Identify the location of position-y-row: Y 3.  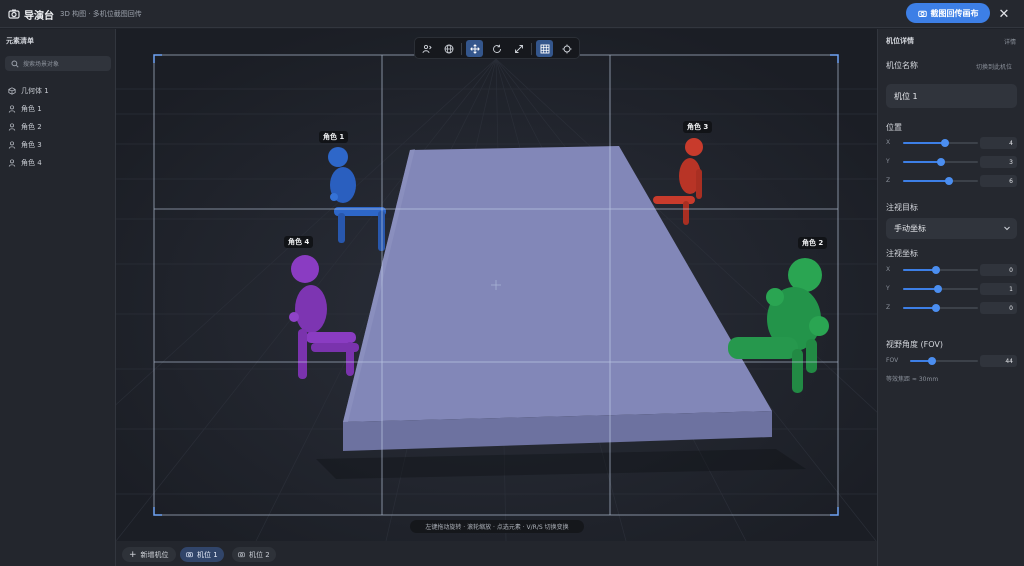
(951, 162).